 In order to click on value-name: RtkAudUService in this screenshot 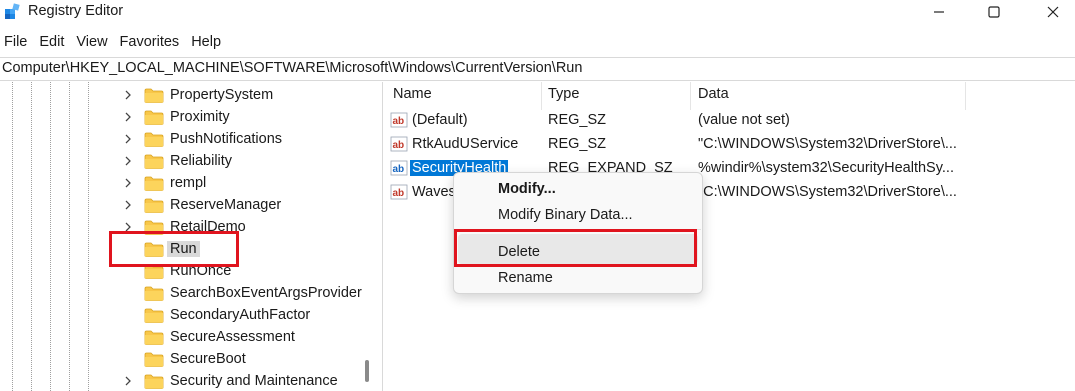, I will do `click(465, 144)`.